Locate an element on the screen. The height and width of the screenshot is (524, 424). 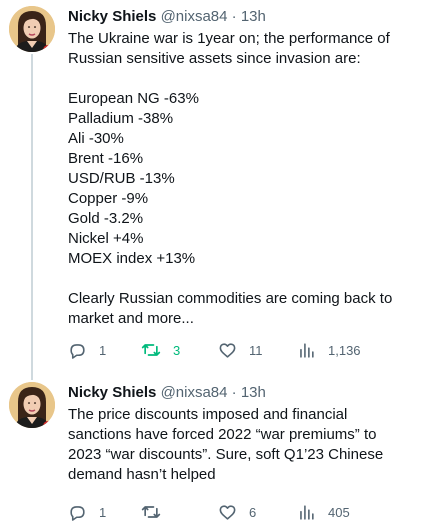
views-count: 405 is located at coordinates (339, 512).